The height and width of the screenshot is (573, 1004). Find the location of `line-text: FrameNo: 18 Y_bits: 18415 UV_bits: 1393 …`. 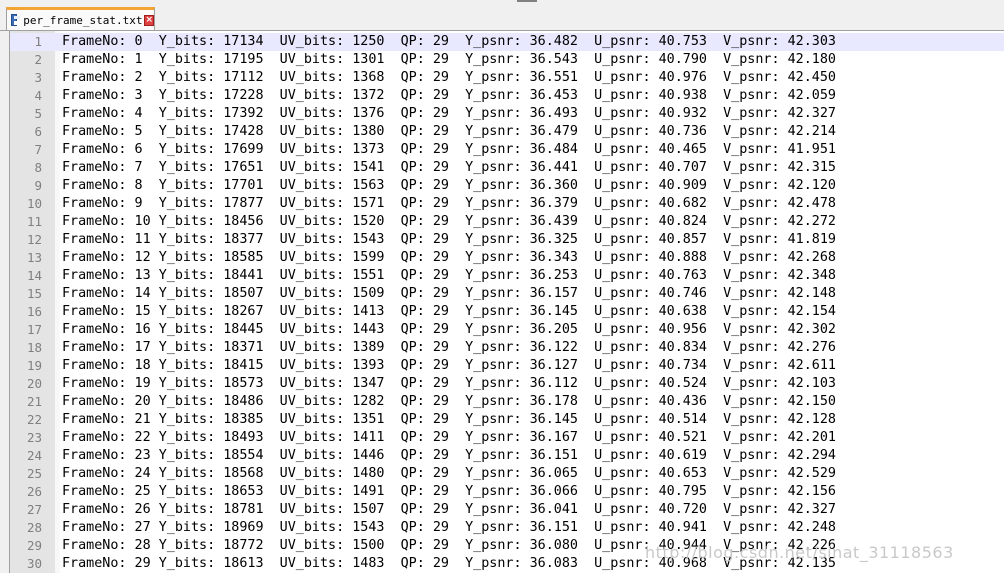

line-text: FrameNo: 18 Y_bits: 18415 UV_bits: 1393 … is located at coordinates (449, 366).